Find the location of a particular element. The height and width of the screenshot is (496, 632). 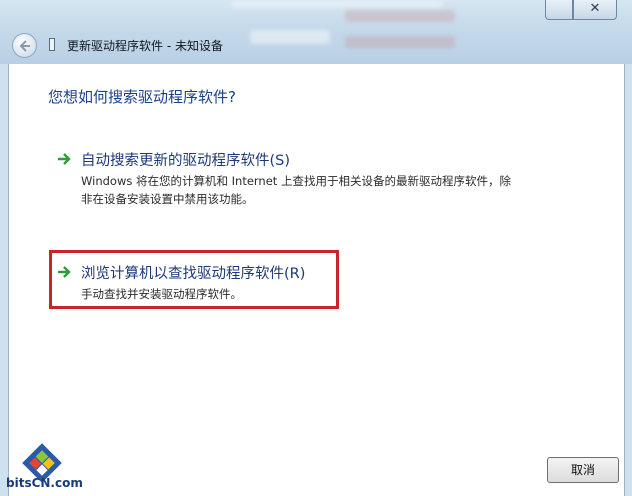

option-browse-computer-description: 手动查找并安装驱动程序软件。 is located at coordinates (161, 294).